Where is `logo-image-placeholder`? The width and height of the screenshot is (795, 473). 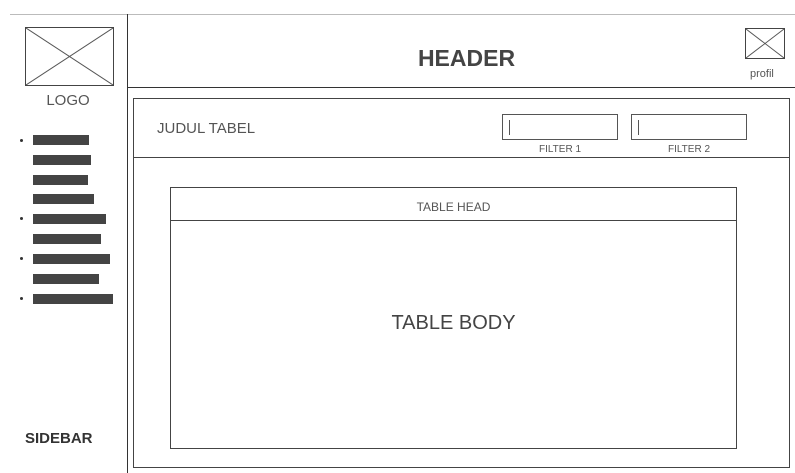 logo-image-placeholder is located at coordinates (69, 56).